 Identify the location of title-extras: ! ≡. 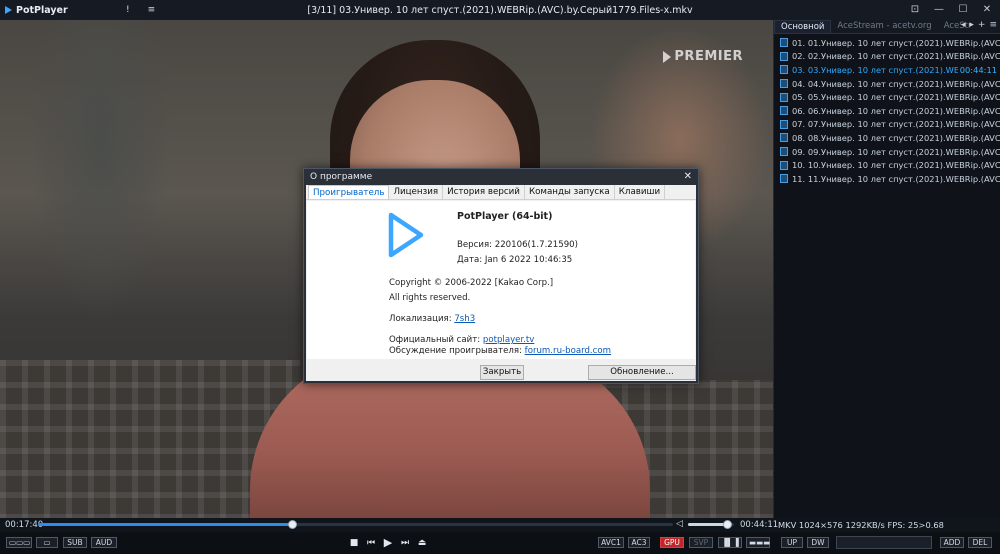
(140, 10).